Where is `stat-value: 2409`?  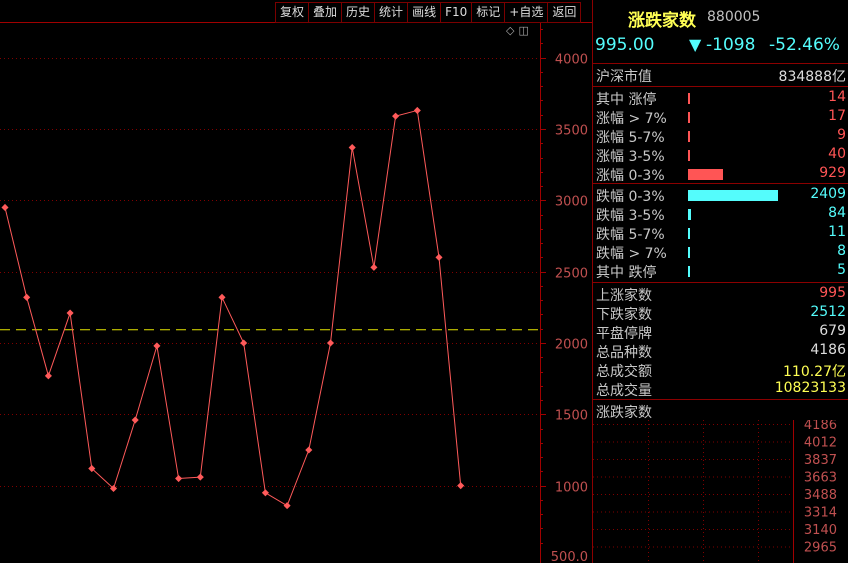 stat-value: 2409 is located at coordinates (828, 194).